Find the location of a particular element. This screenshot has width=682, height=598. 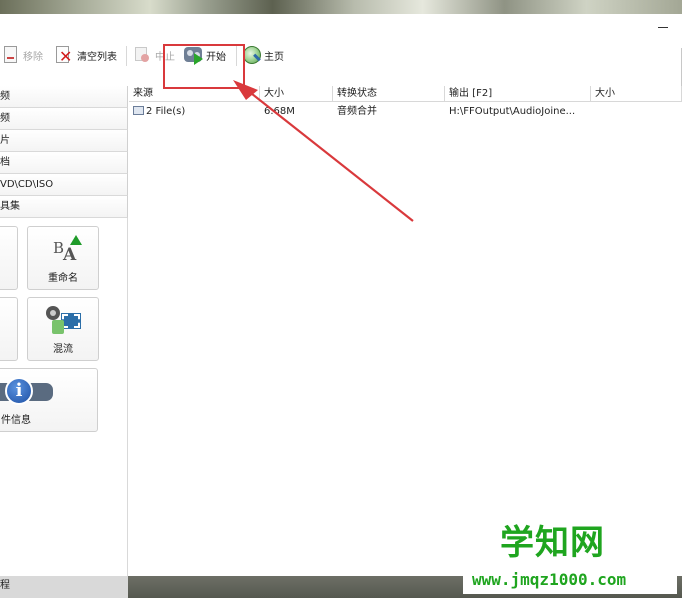

clear-list-label: 清空列表 is located at coordinates (97, 57).